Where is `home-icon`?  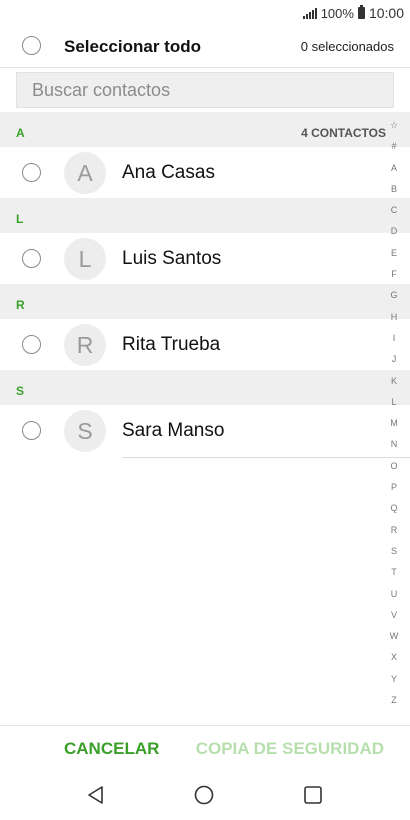 home-icon is located at coordinates (204, 795).